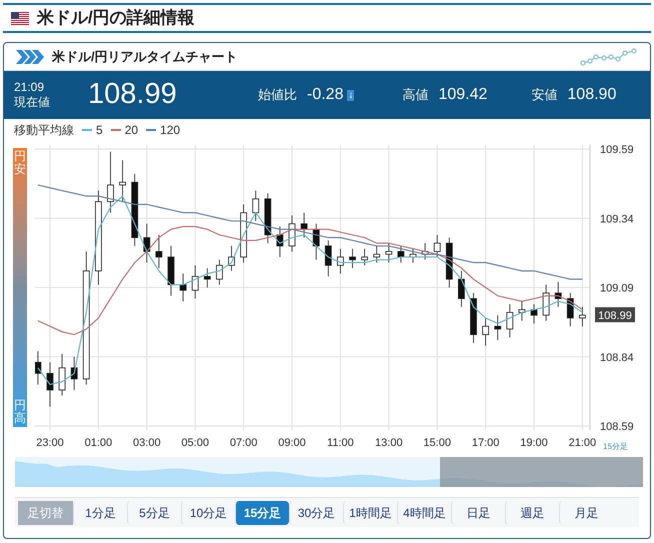  Describe the element at coordinates (100, 512) in the screenshot. I see `period-tab: 1分足` at that location.